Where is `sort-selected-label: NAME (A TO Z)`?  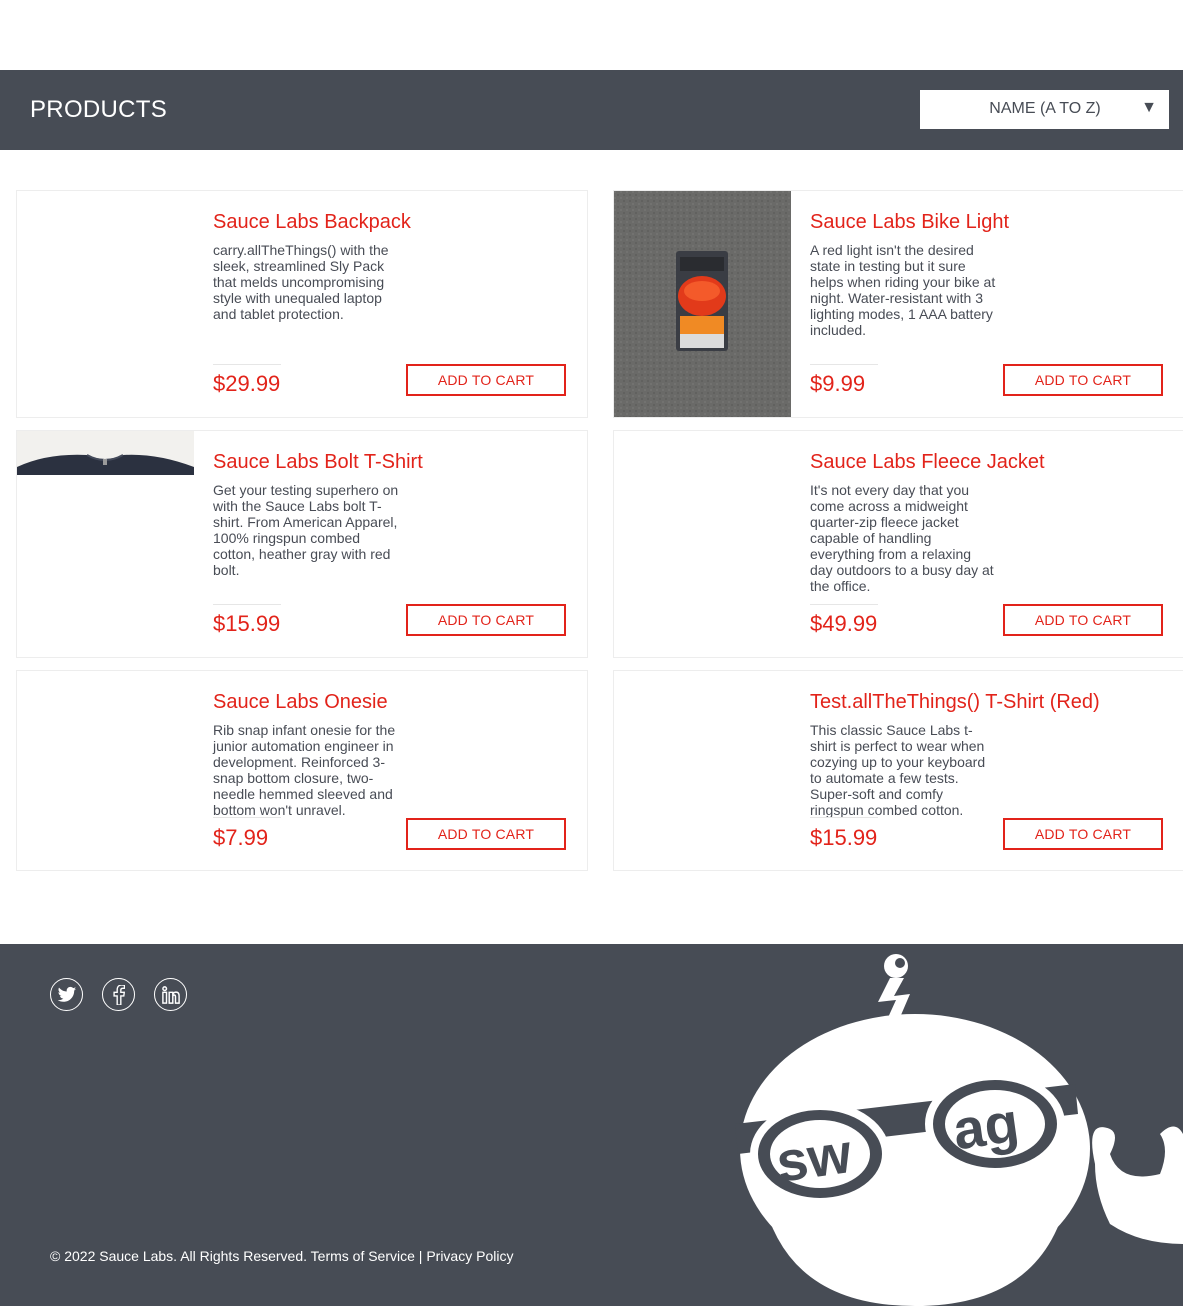
sort-selected-label: NAME (A TO Z) is located at coordinates (1045, 108).